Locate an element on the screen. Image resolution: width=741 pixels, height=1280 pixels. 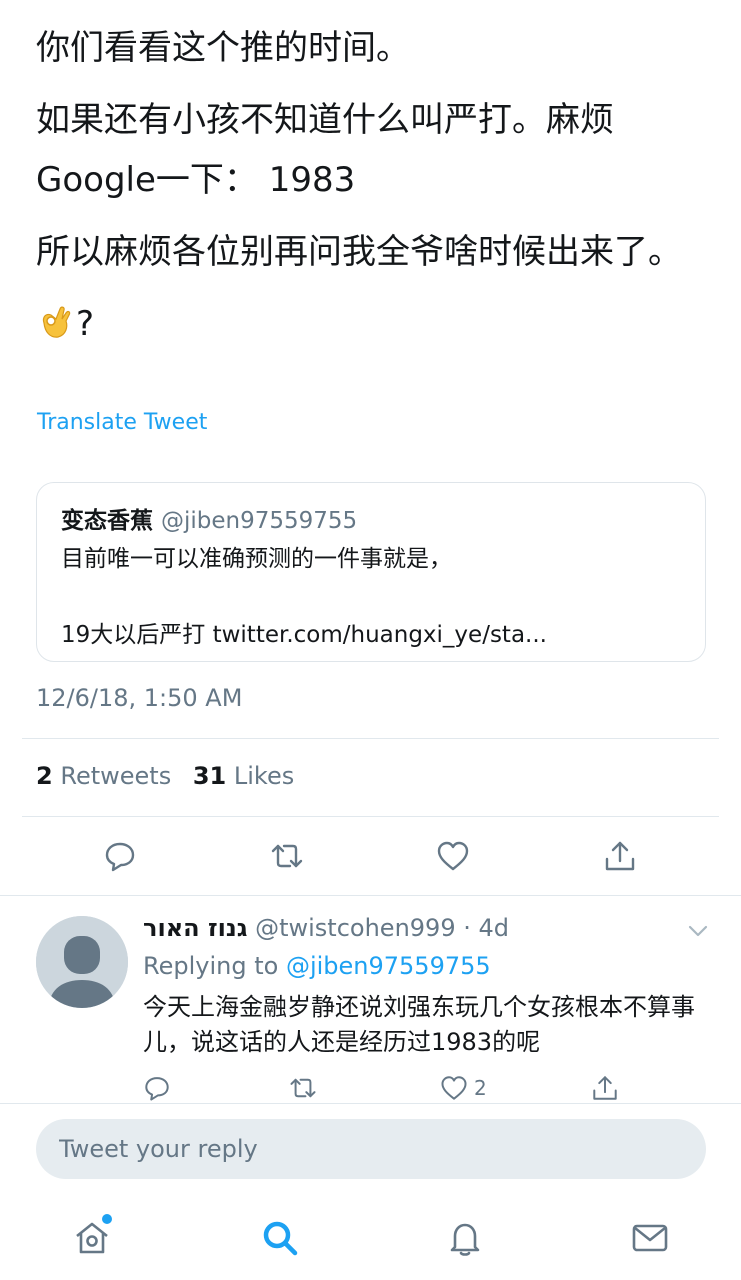
reply-input is located at coordinates (371, 1149).